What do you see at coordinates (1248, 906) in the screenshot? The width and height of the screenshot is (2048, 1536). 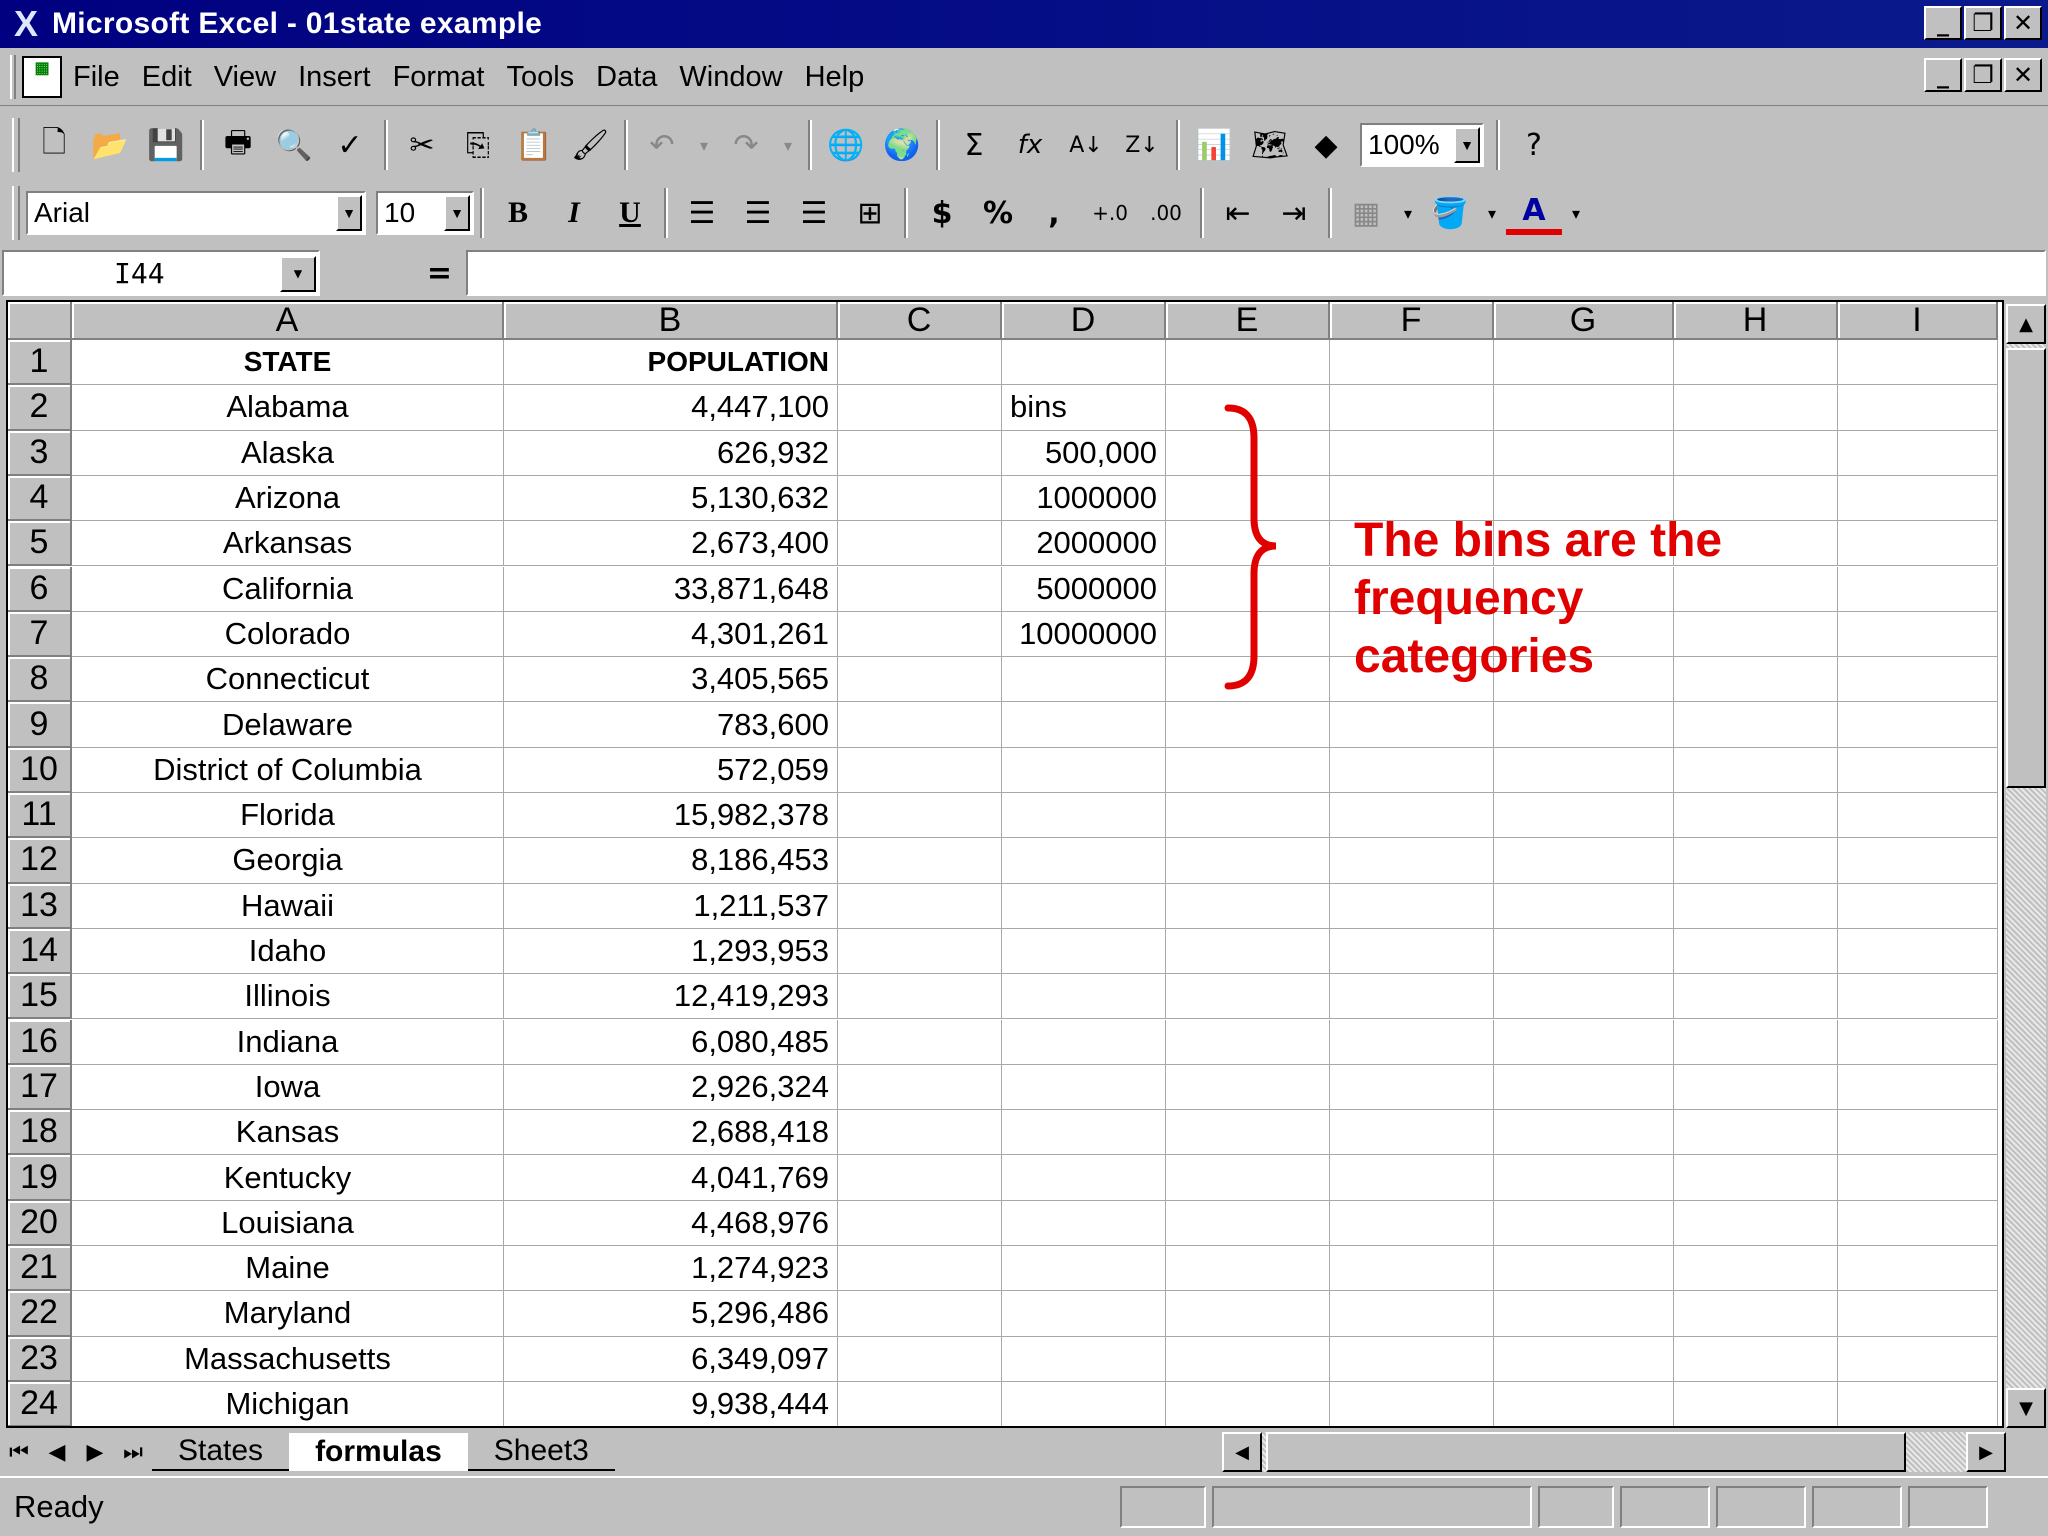 I see `cell-e13` at bounding box center [1248, 906].